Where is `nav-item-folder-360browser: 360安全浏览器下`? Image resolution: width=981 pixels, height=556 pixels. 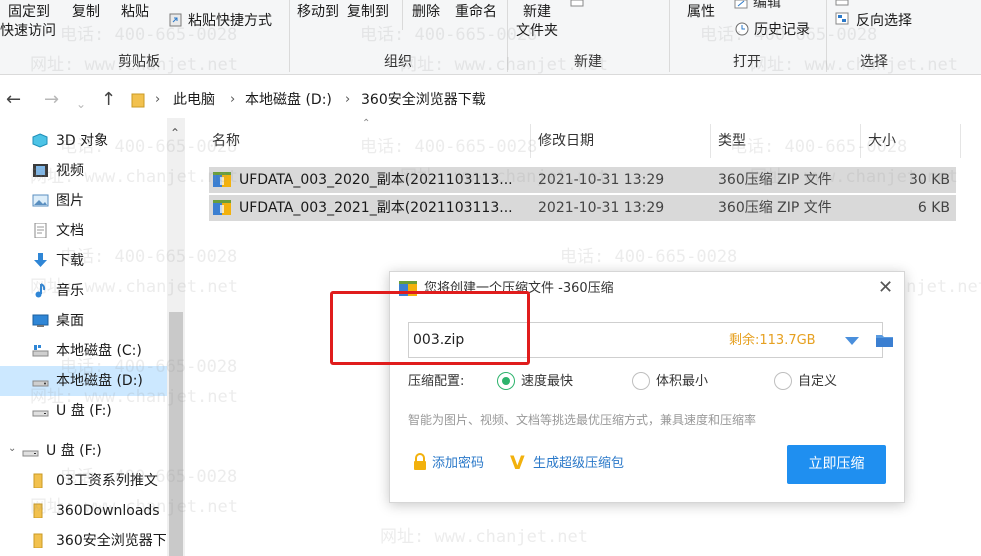 nav-item-folder-360browser: 360安全浏览器下 is located at coordinates (83, 541).